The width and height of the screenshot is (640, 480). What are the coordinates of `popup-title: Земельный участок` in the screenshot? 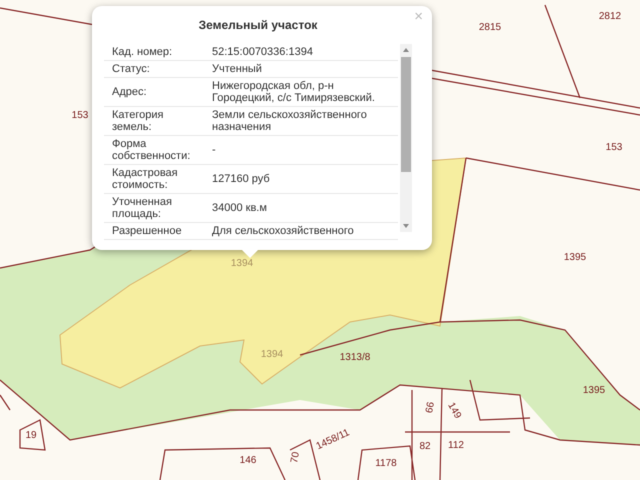 It's located at (258, 25).